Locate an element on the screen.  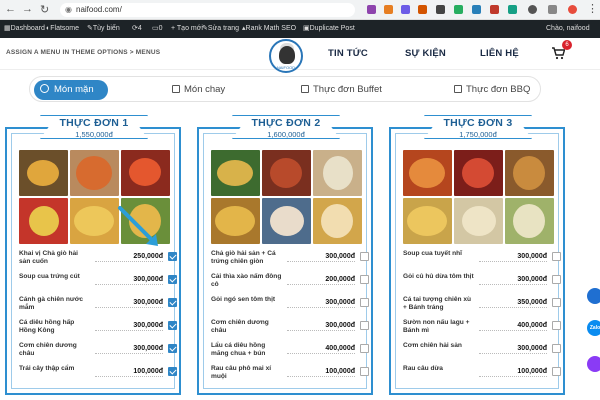
customize-link: ✎ Tùy biến is located at coordinates (103, 29).